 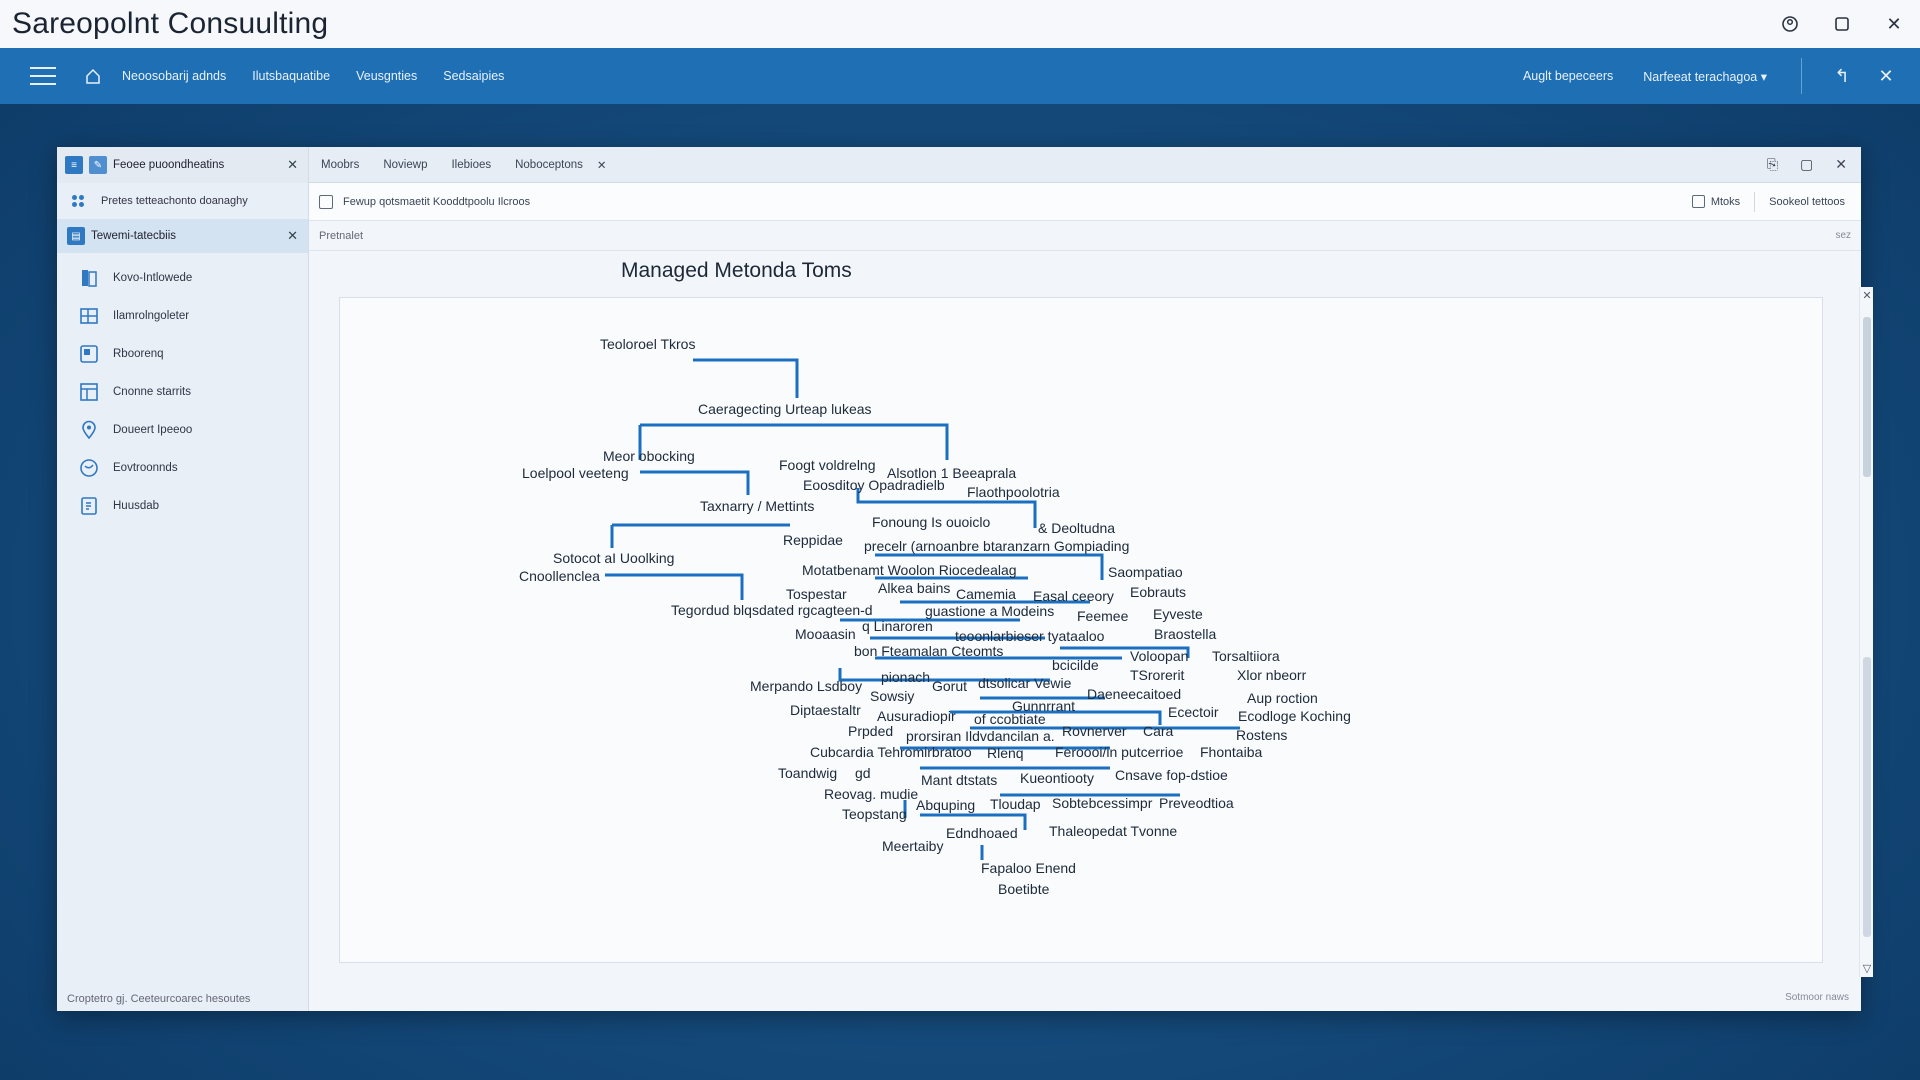 I want to click on tree-node: Caeragecting Urteap lukeas, so click(x=785, y=409).